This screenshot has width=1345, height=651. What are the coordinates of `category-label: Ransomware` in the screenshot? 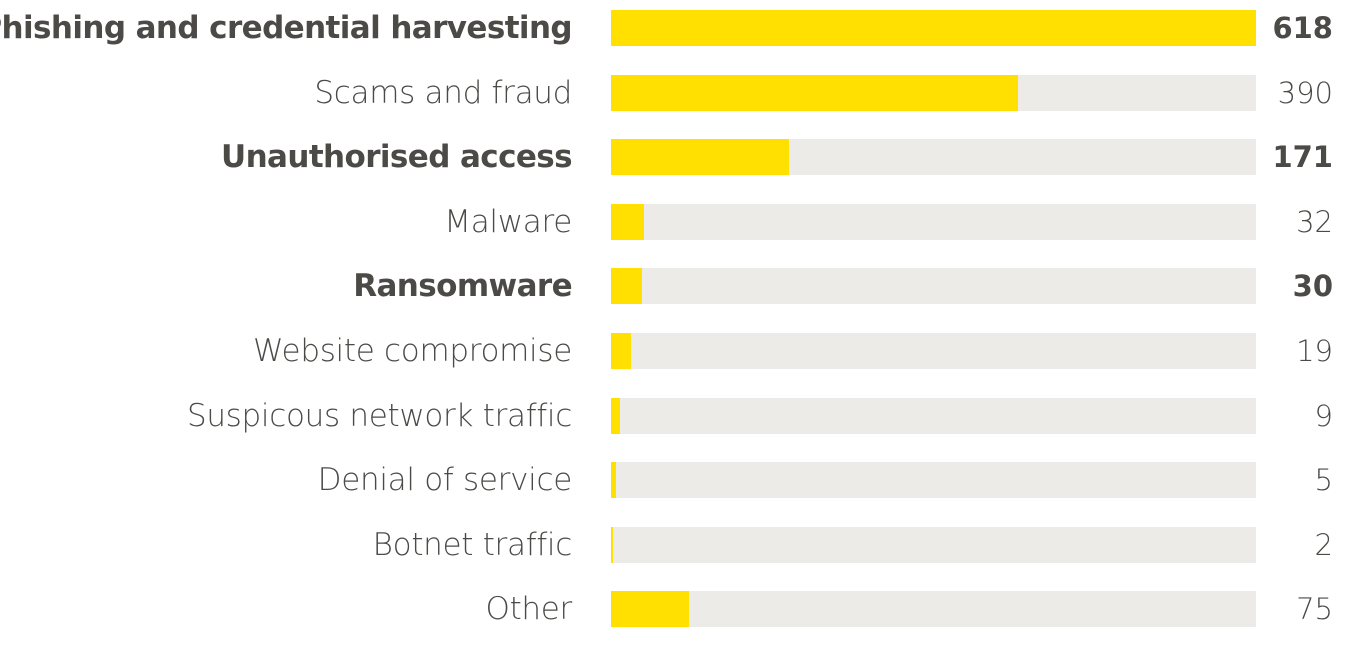 It's located at (462, 286).